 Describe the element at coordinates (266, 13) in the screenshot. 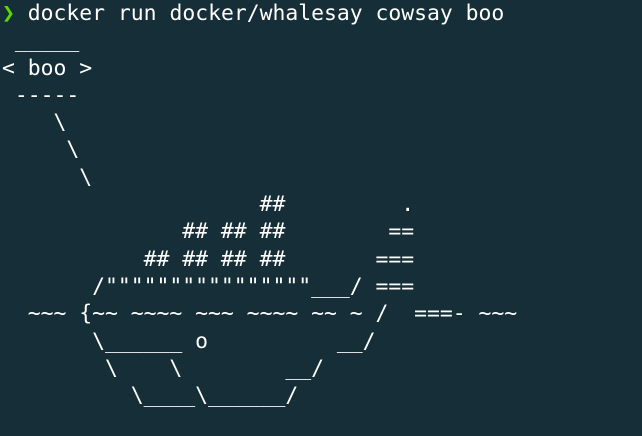

I see `command-text: docker run docker/whalesay cowsay boo` at that location.